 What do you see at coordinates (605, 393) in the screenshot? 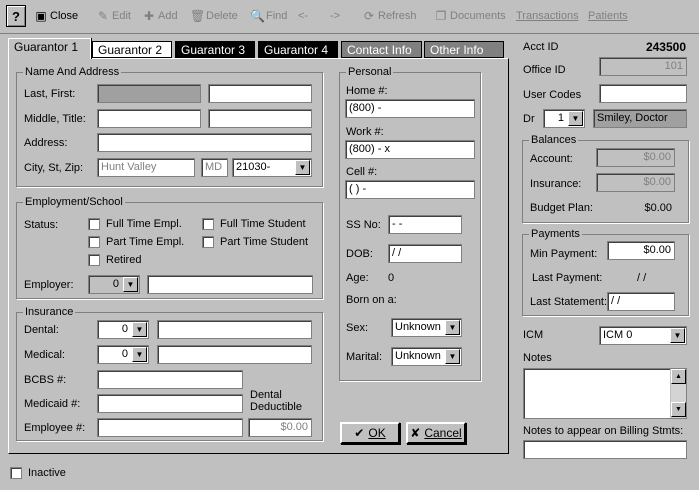
I see `notes-textarea` at bounding box center [605, 393].